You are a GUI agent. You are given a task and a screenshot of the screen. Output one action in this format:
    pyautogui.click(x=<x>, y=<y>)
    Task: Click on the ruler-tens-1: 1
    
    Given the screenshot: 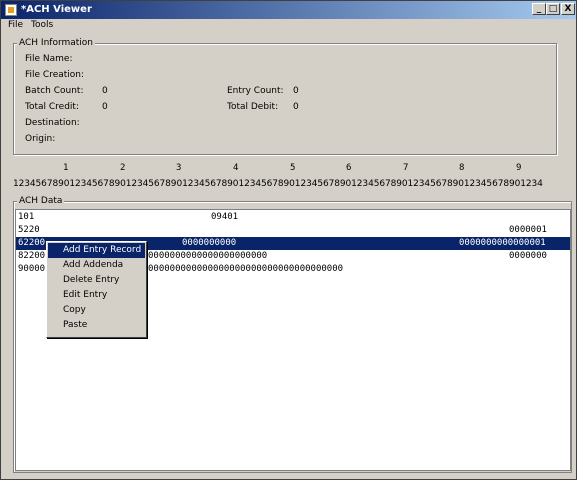 What is the action you would take?
    pyautogui.click(x=66, y=168)
    